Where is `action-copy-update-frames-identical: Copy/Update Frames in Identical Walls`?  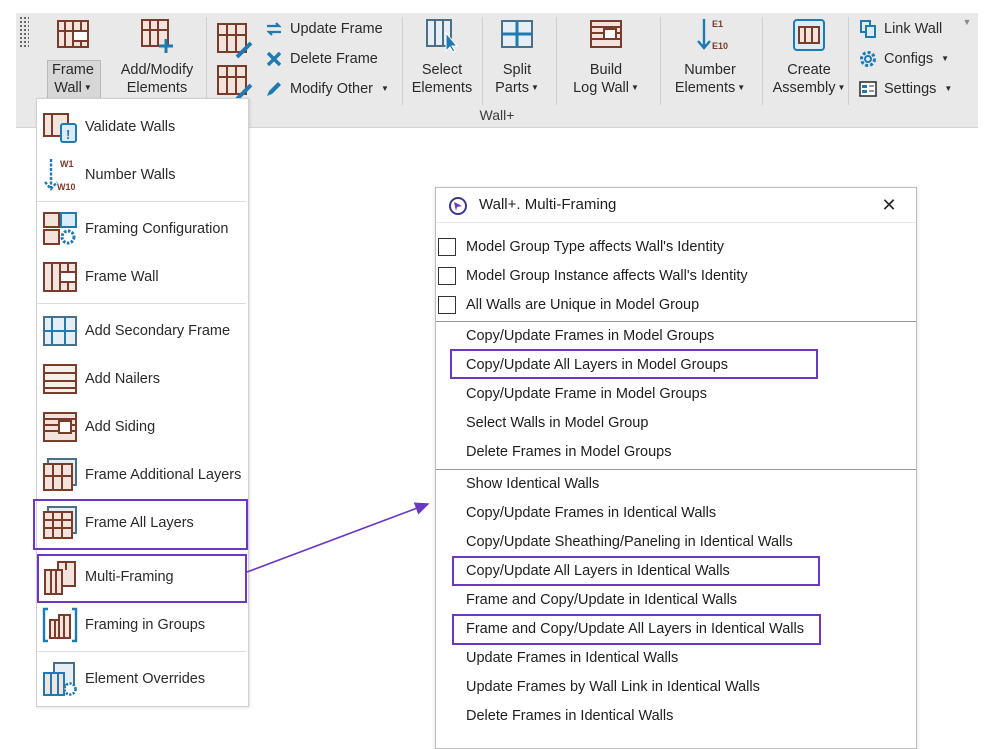
action-copy-update-frames-identical: Copy/Update Frames in Identical Walls is located at coordinates (591, 513).